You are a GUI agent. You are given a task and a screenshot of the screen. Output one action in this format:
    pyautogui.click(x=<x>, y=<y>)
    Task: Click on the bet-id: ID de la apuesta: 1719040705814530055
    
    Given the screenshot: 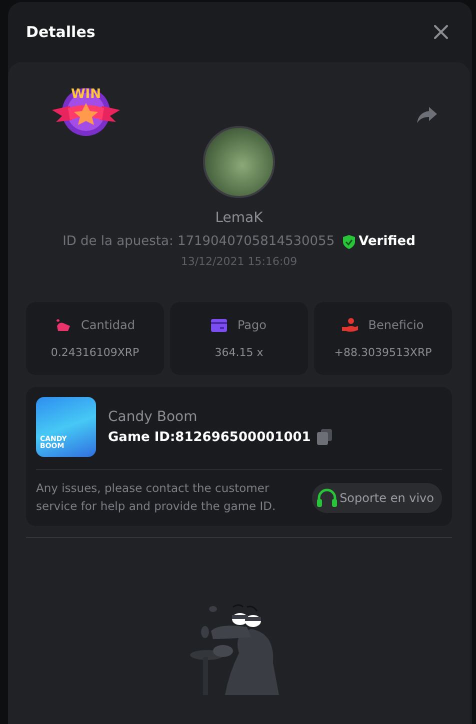 What is the action you would take?
    pyautogui.click(x=198, y=241)
    